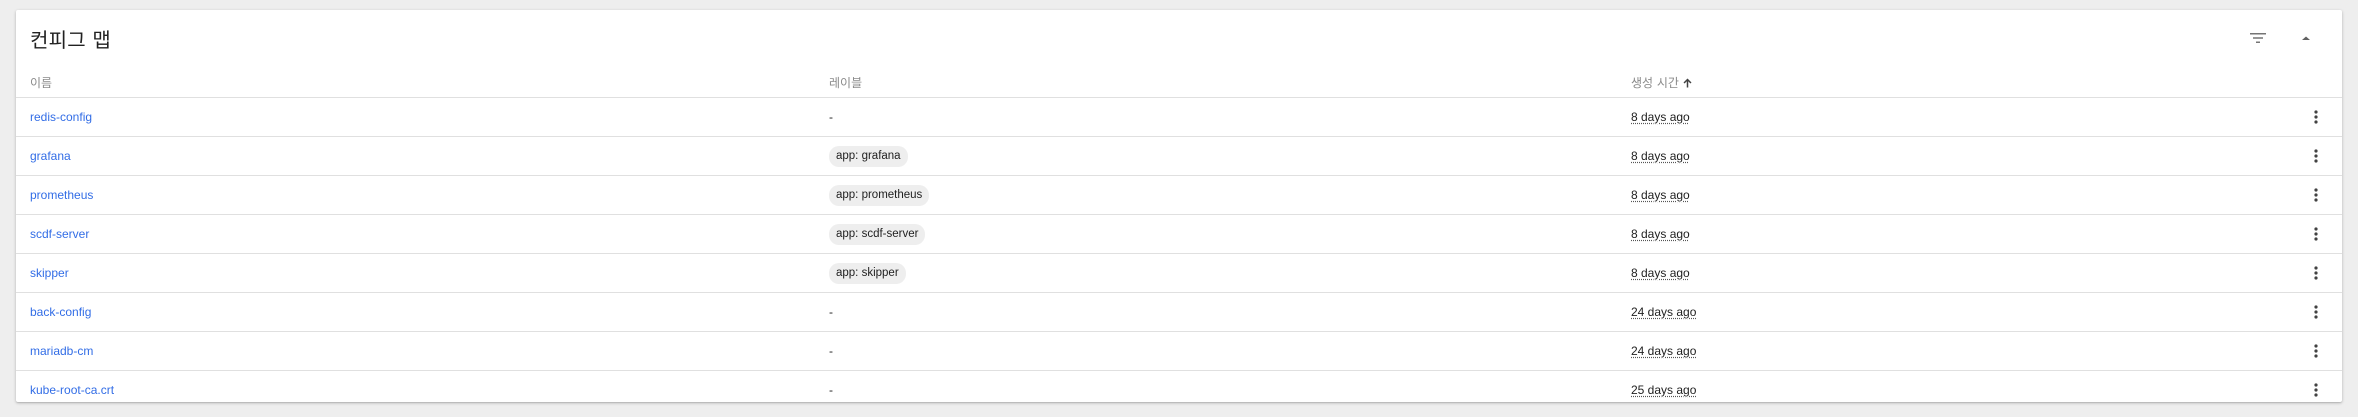 This screenshot has width=2358, height=417. I want to click on column-header-name: 이름, so click(41, 82).